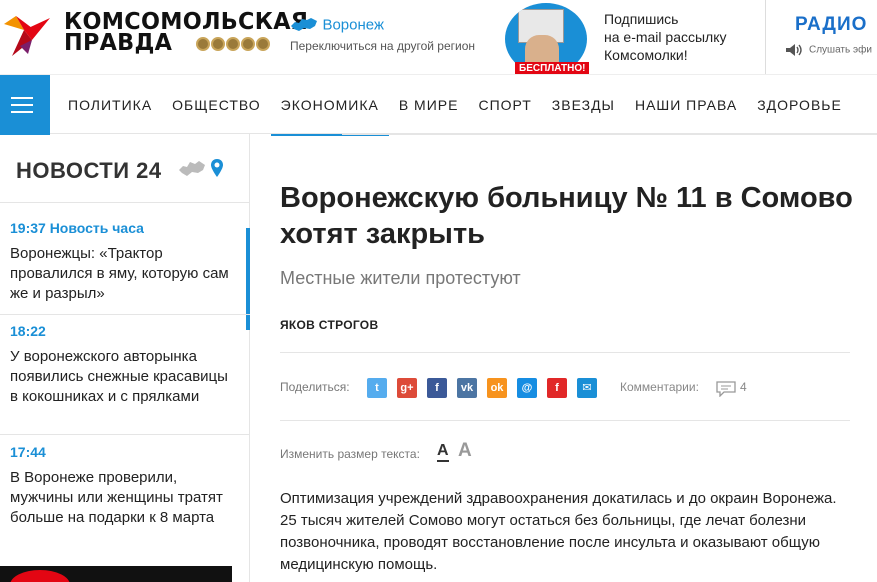  What do you see at coordinates (443, 452) in the screenshot?
I see `text-size-small-button: A` at bounding box center [443, 452].